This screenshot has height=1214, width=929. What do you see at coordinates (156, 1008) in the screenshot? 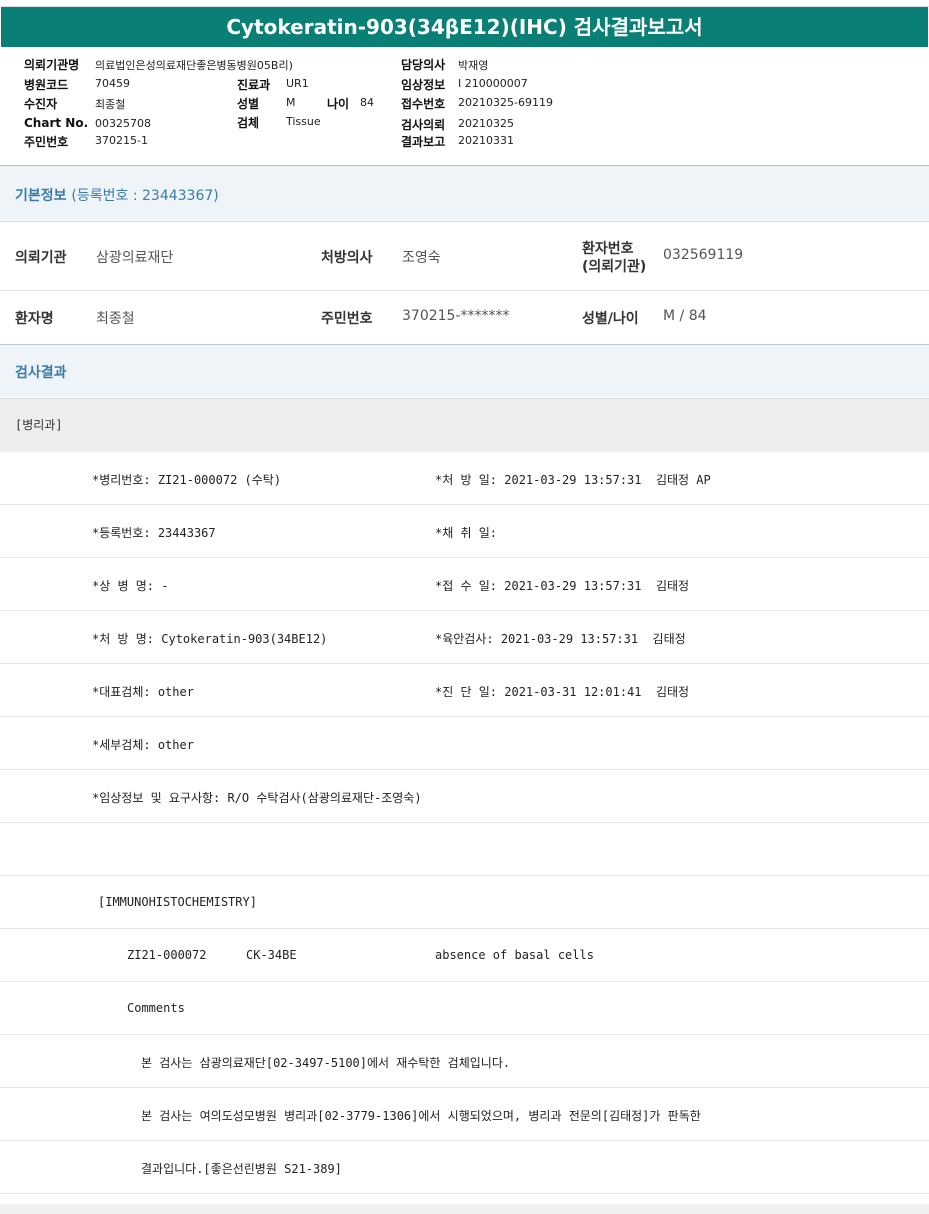
I see `comments-label: Comments` at bounding box center [156, 1008].